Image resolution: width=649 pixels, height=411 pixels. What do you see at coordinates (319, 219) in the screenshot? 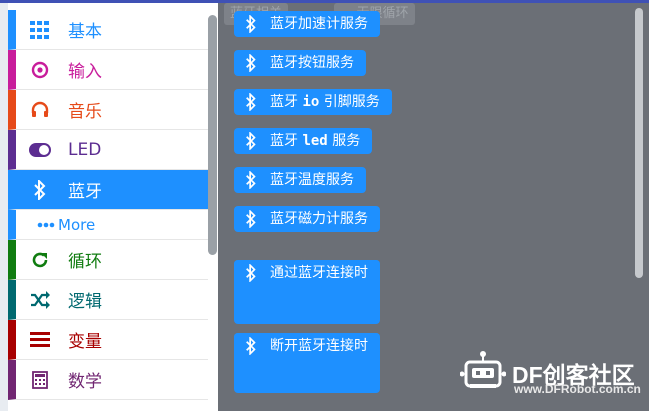
I see `block-label: 蓝牙磁力计服务` at bounding box center [319, 219].